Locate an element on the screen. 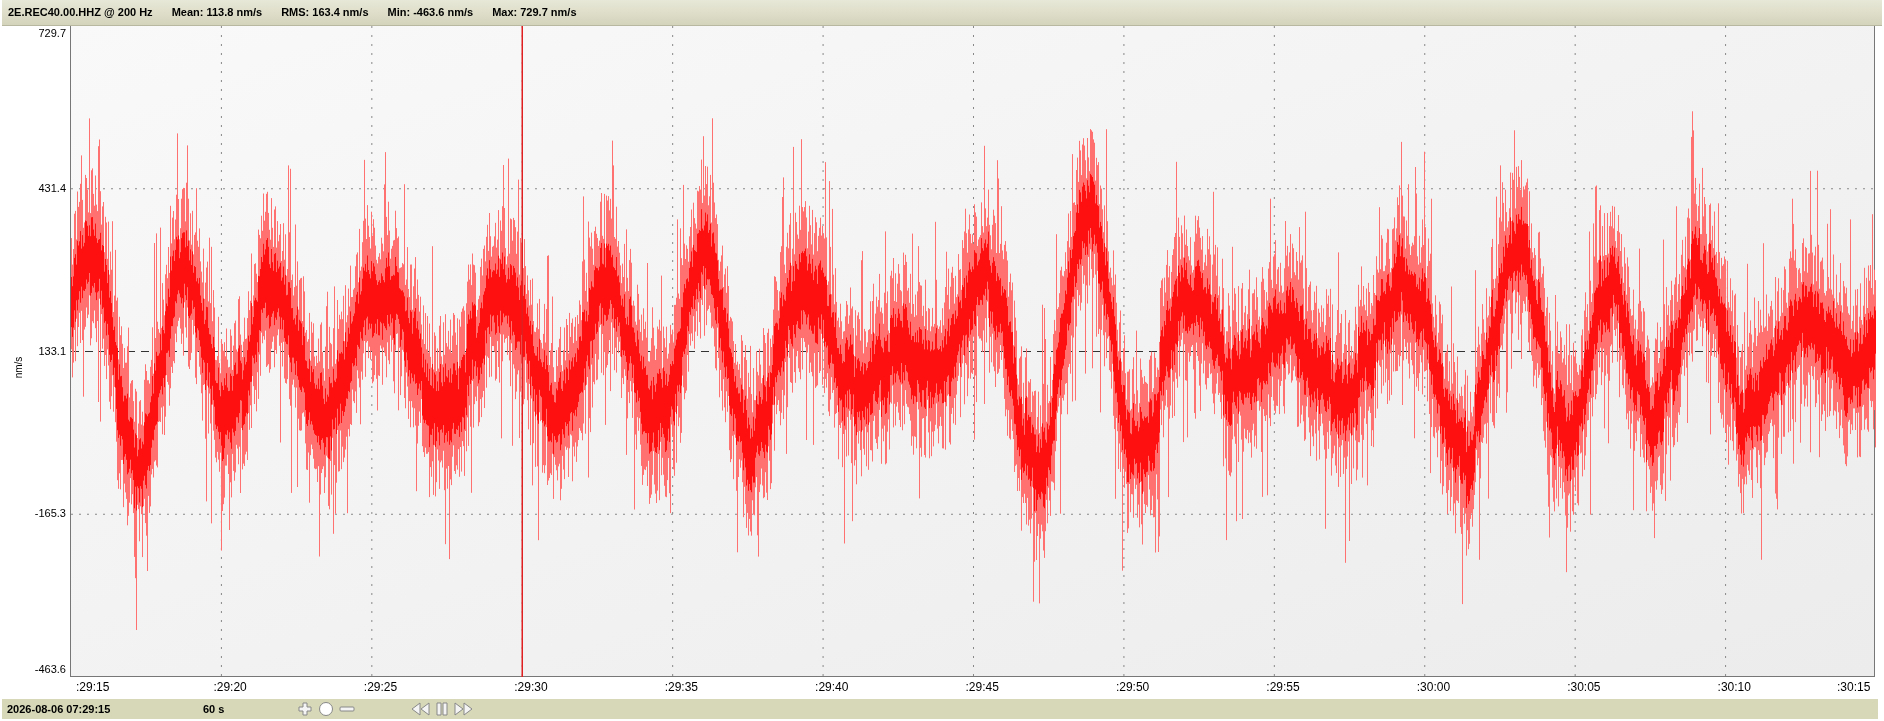  window-length-label: 60 s is located at coordinates (214, 709).